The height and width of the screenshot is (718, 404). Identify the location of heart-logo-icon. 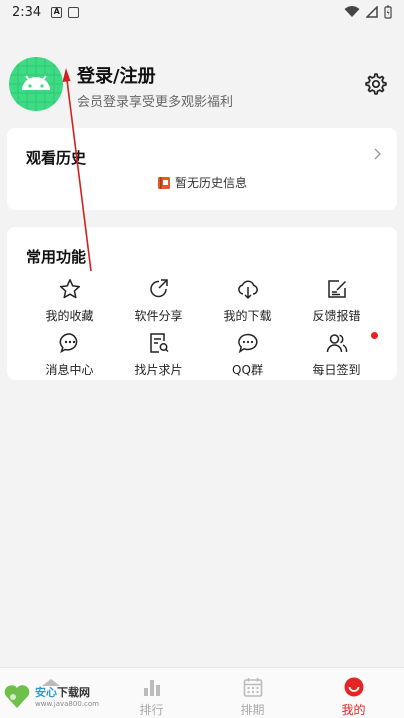
(17, 696).